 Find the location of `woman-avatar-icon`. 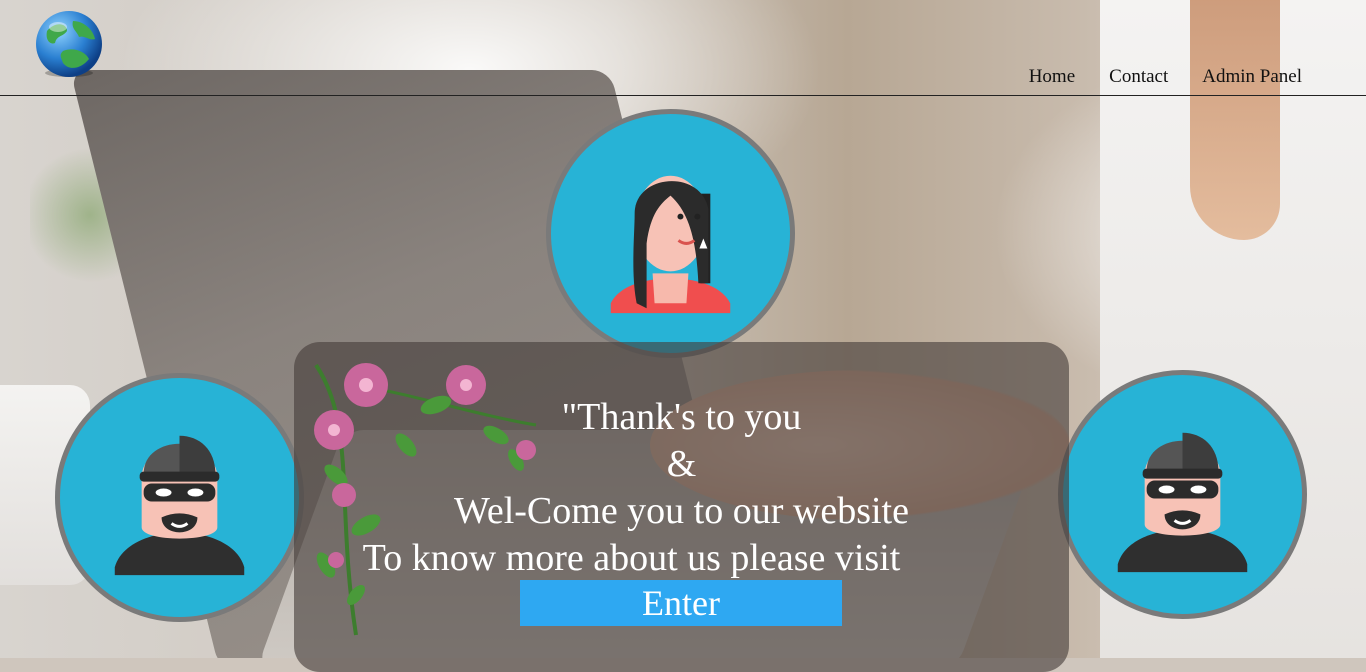

woman-avatar-icon is located at coordinates (670, 233).